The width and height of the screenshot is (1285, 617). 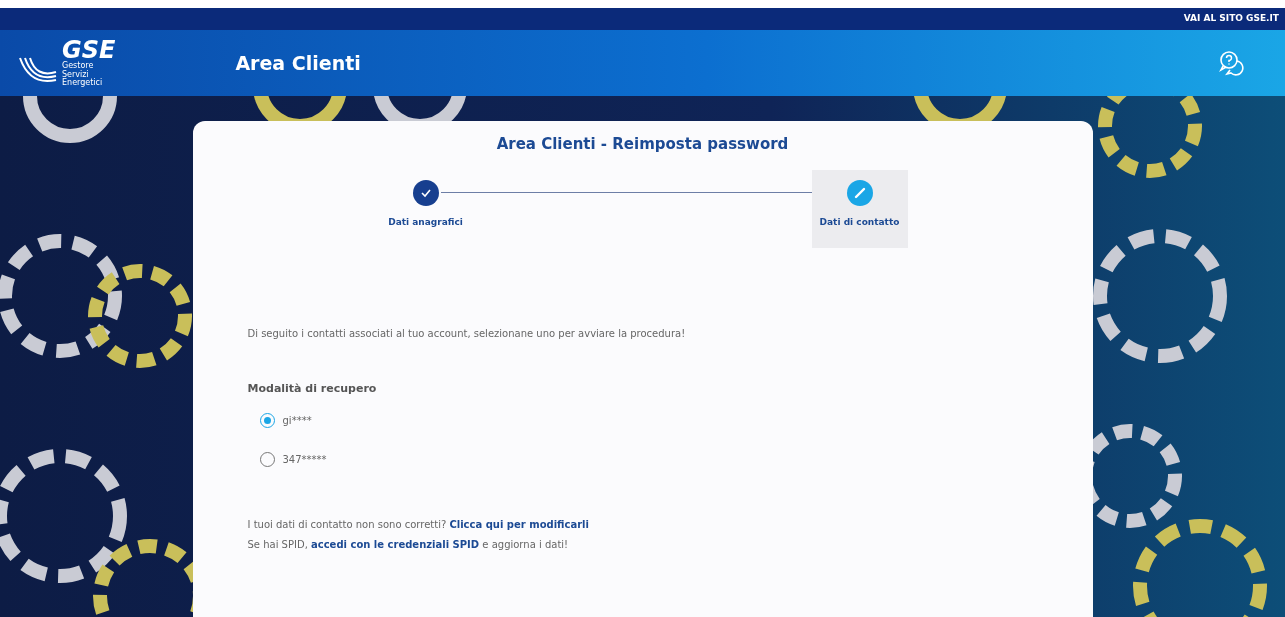 What do you see at coordinates (83, 83) in the screenshot?
I see `logo-subtitle: Energetici` at bounding box center [83, 83].